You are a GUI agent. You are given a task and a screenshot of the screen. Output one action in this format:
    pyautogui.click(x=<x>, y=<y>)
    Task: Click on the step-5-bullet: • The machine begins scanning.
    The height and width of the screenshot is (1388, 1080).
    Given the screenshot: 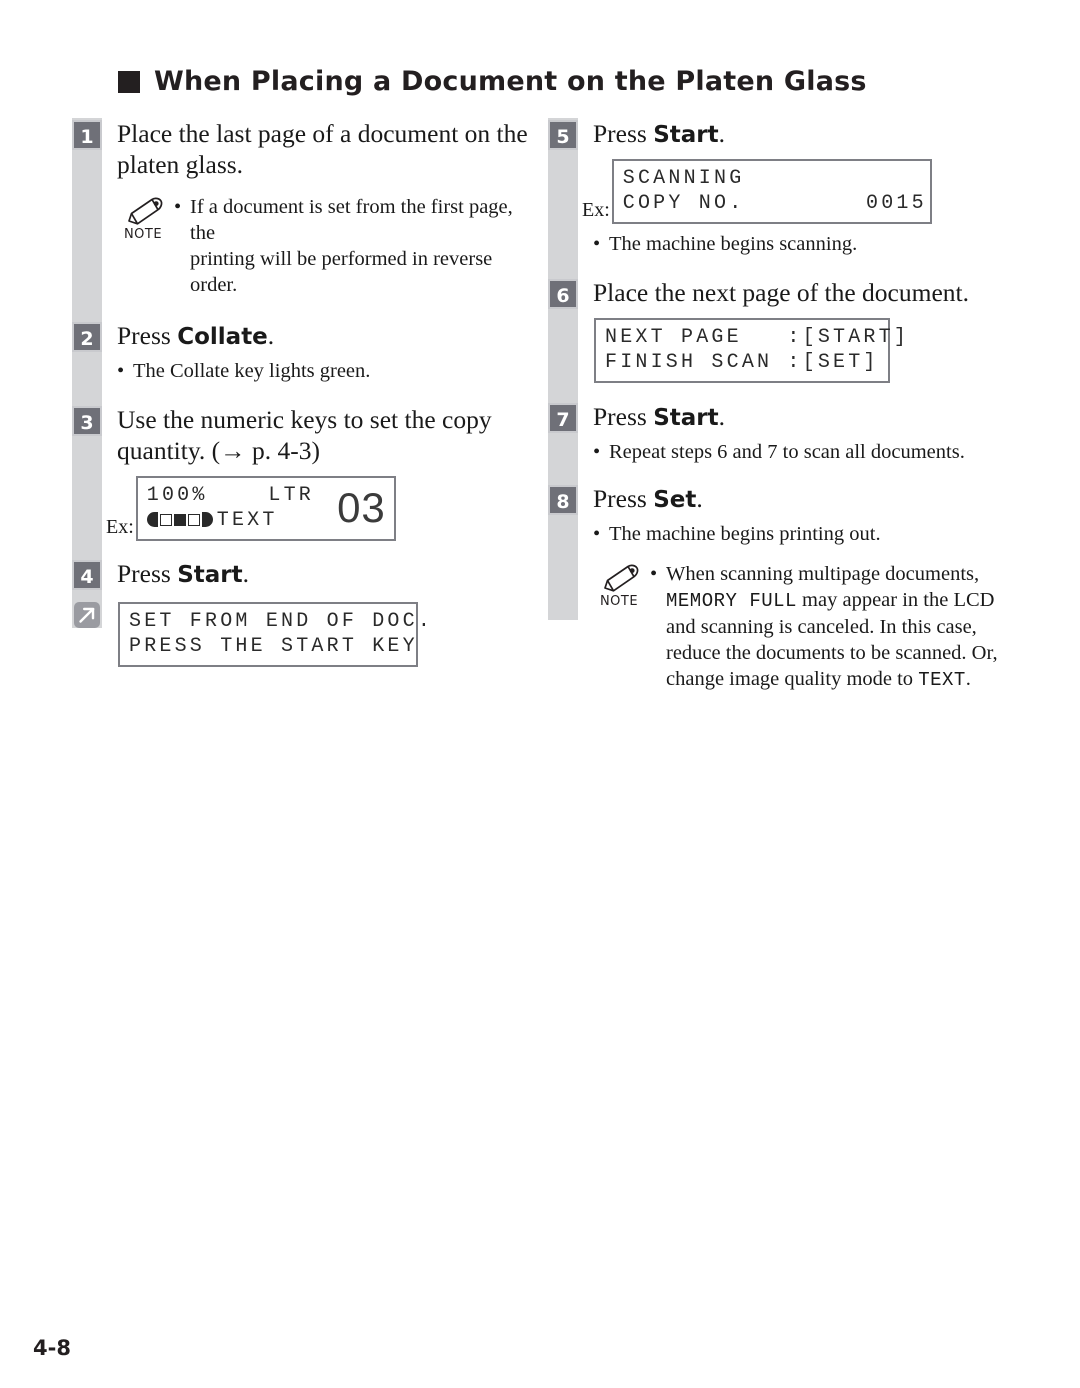 What is the action you would take?
    pyautogui.click(x=805, y=244)
    